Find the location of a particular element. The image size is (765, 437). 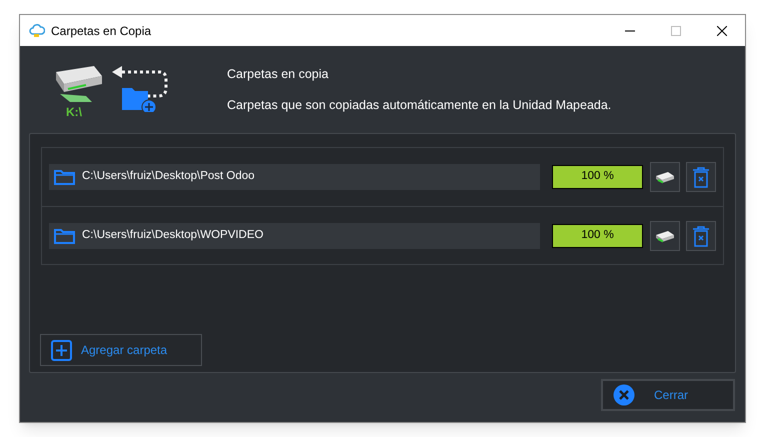

maximize-icon is located at coordinates (676, 31).